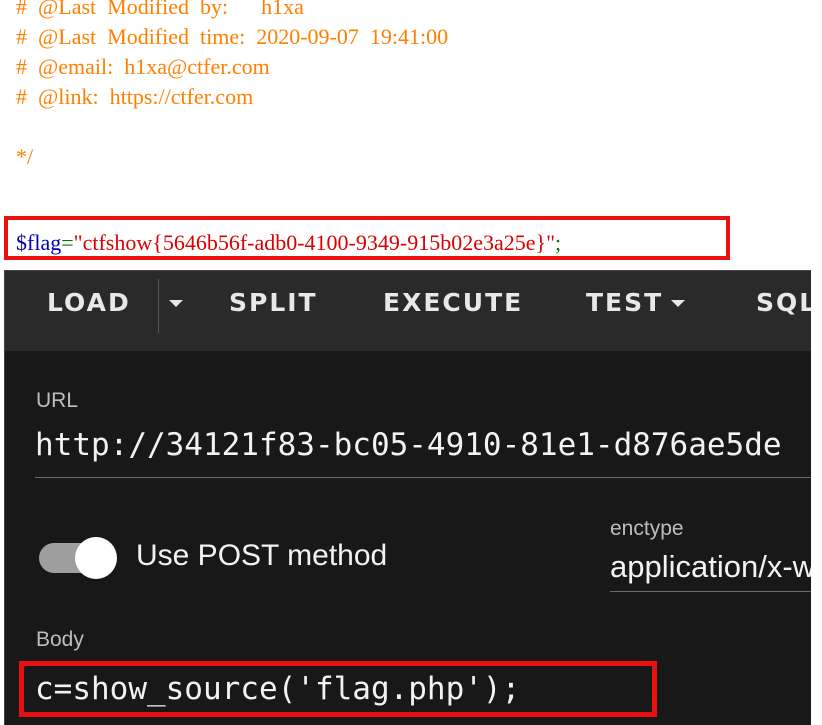  I want to click on url-input-underline, so click(423, 477).